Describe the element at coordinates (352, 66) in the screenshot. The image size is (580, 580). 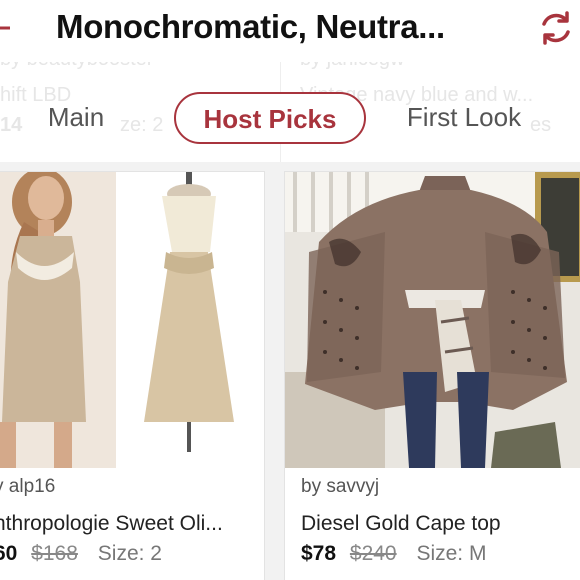
I see `ghost-seller-right: by janicegw` at that location.